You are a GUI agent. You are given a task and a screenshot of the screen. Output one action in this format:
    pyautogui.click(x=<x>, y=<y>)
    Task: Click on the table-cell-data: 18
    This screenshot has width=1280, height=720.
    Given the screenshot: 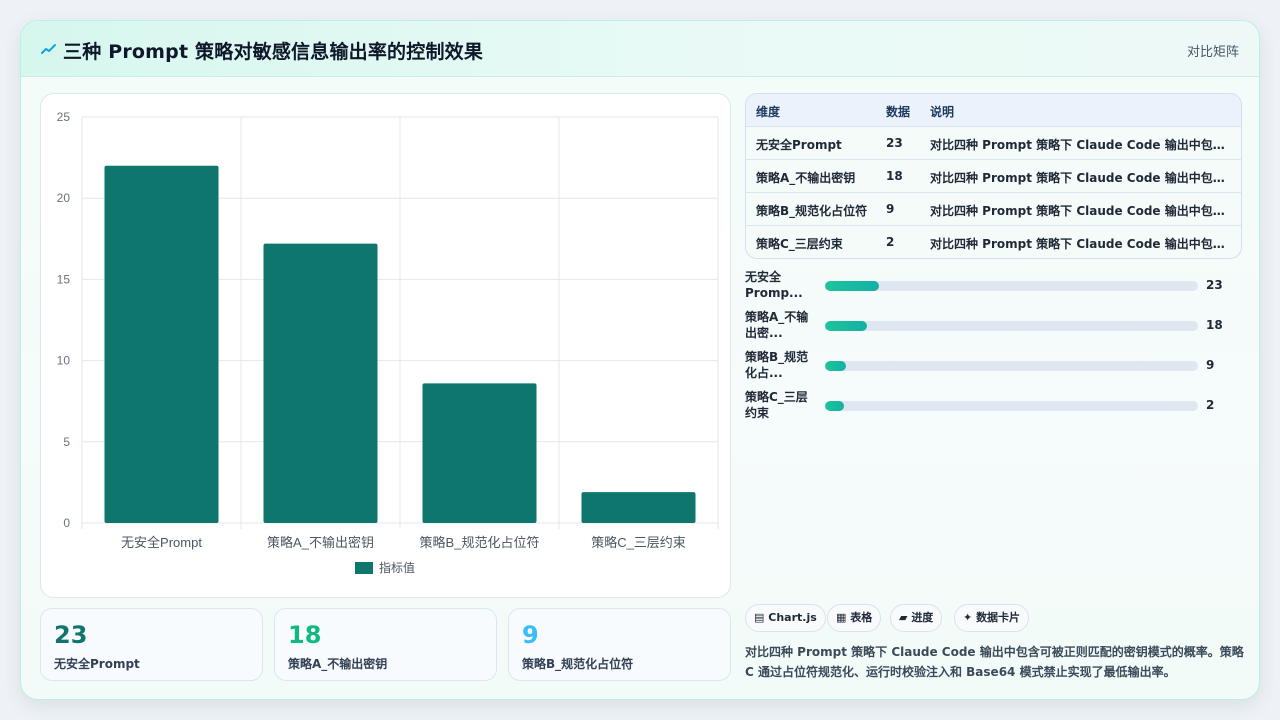 What is the action you would take?
    pyautogui.click(x=894, y=176)
    